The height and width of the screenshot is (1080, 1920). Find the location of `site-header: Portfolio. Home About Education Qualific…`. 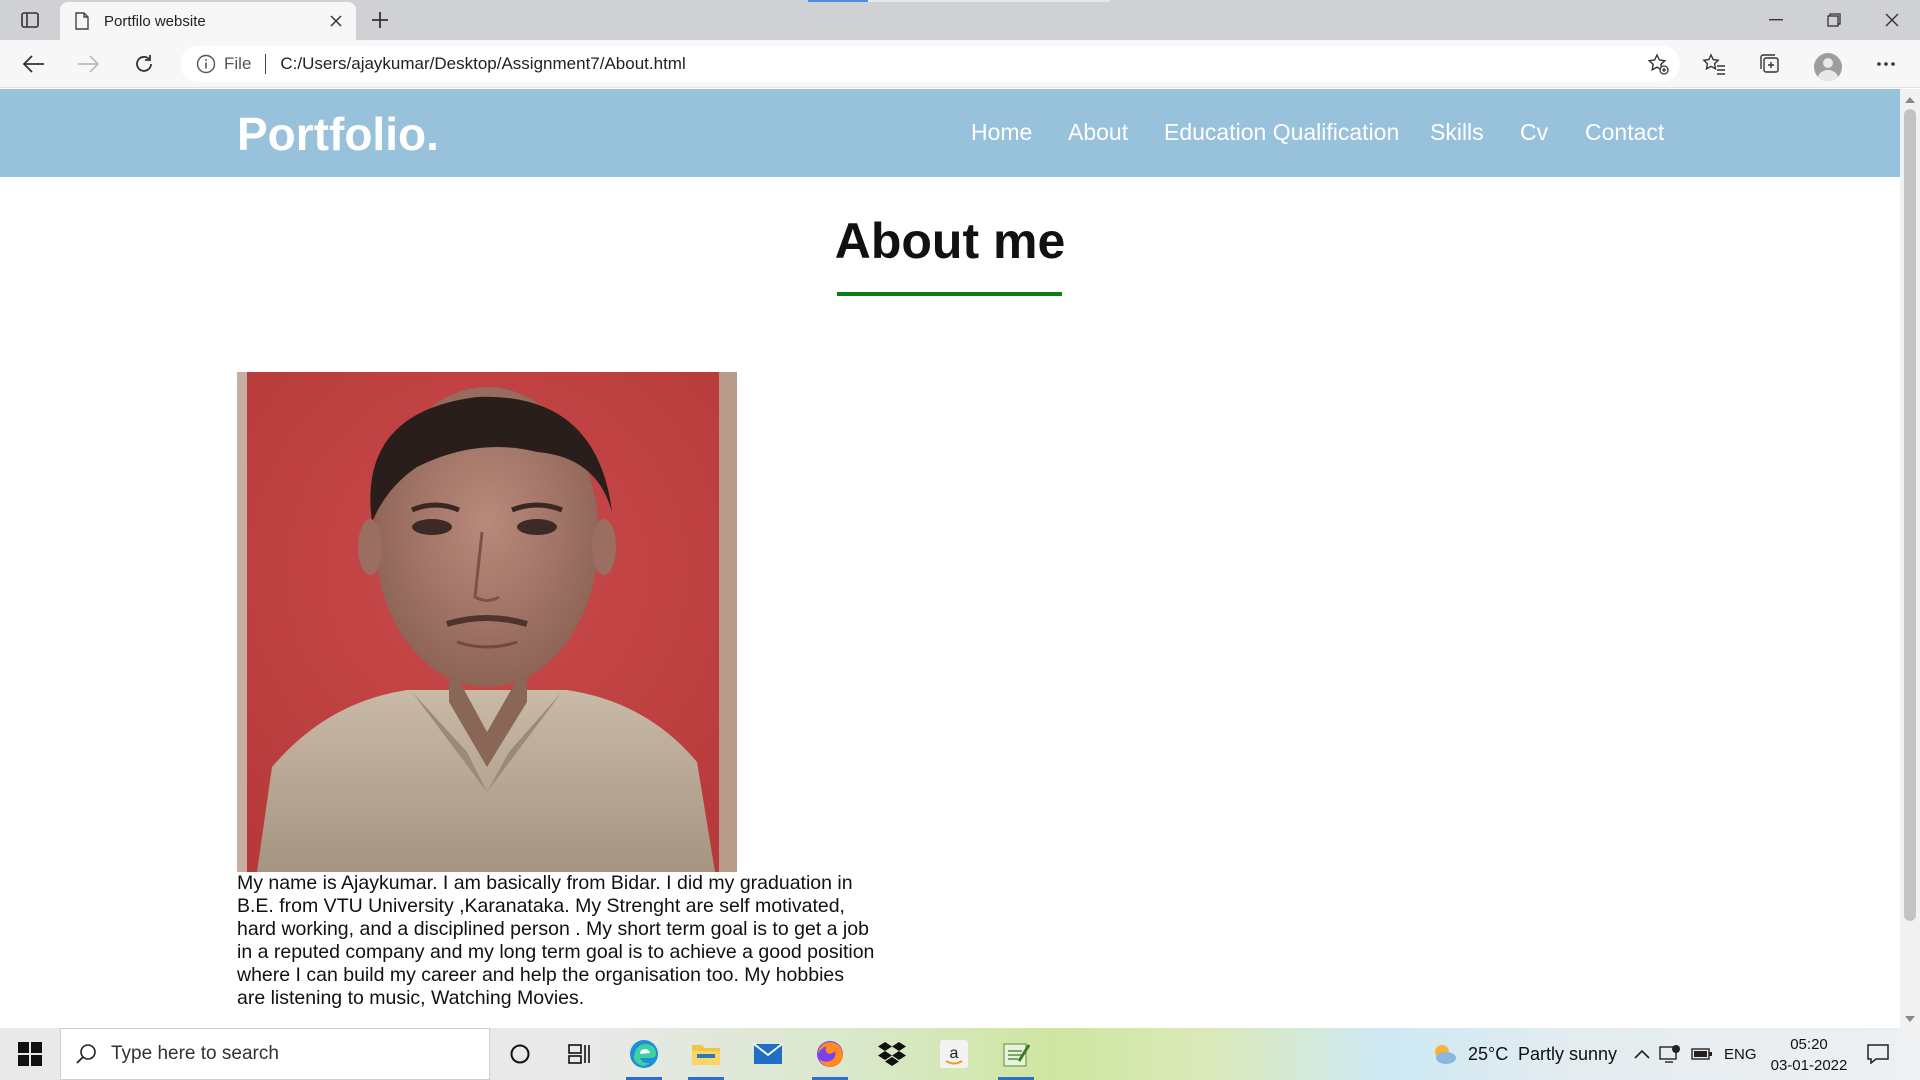

site-header: Portfolio. Home About Education Qualific… is located at coordinates (950, 133).